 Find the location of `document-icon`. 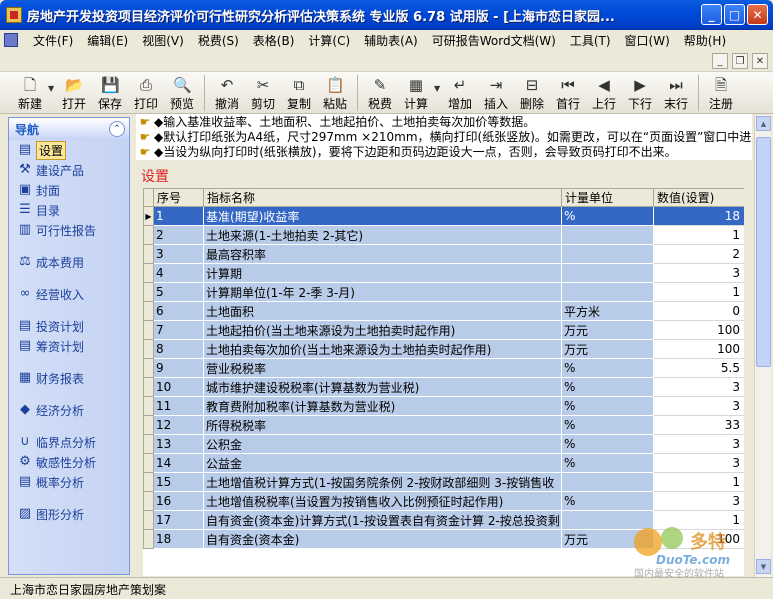

document-icon is located at coordinates (11, 40).